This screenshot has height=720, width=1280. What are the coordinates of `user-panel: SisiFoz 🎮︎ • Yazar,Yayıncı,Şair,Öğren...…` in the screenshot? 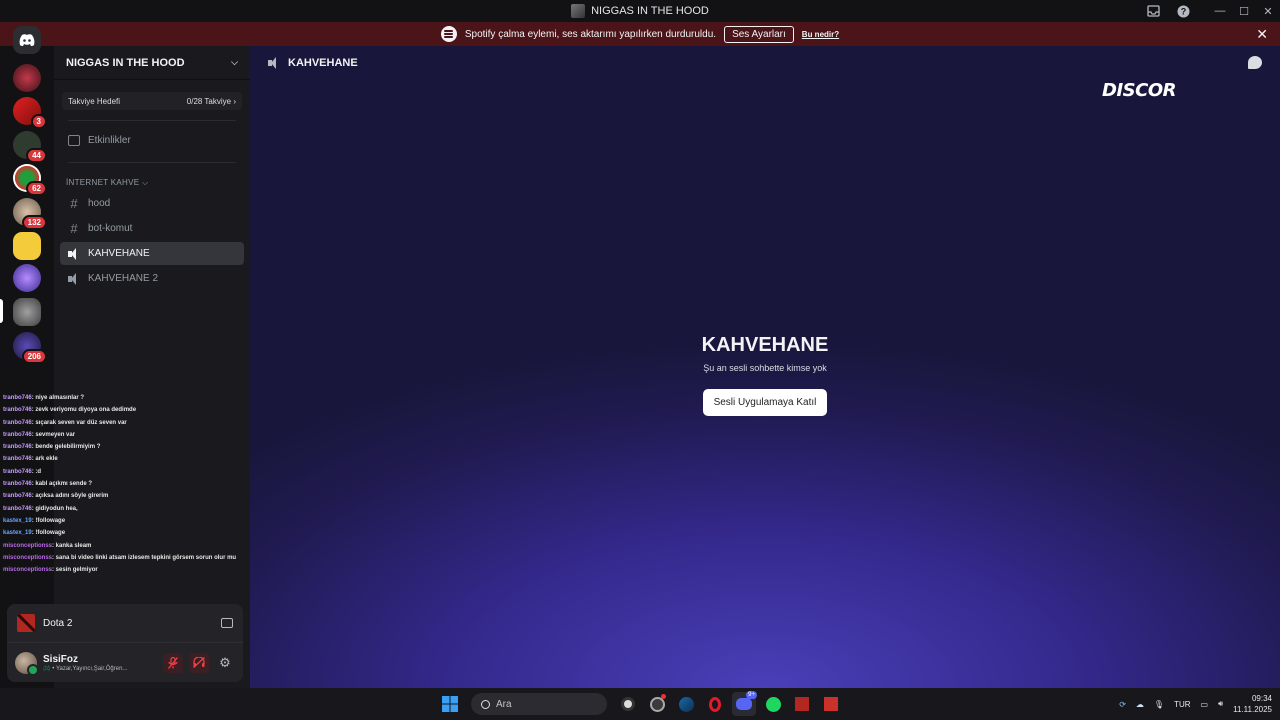 It's located at (125, 662).